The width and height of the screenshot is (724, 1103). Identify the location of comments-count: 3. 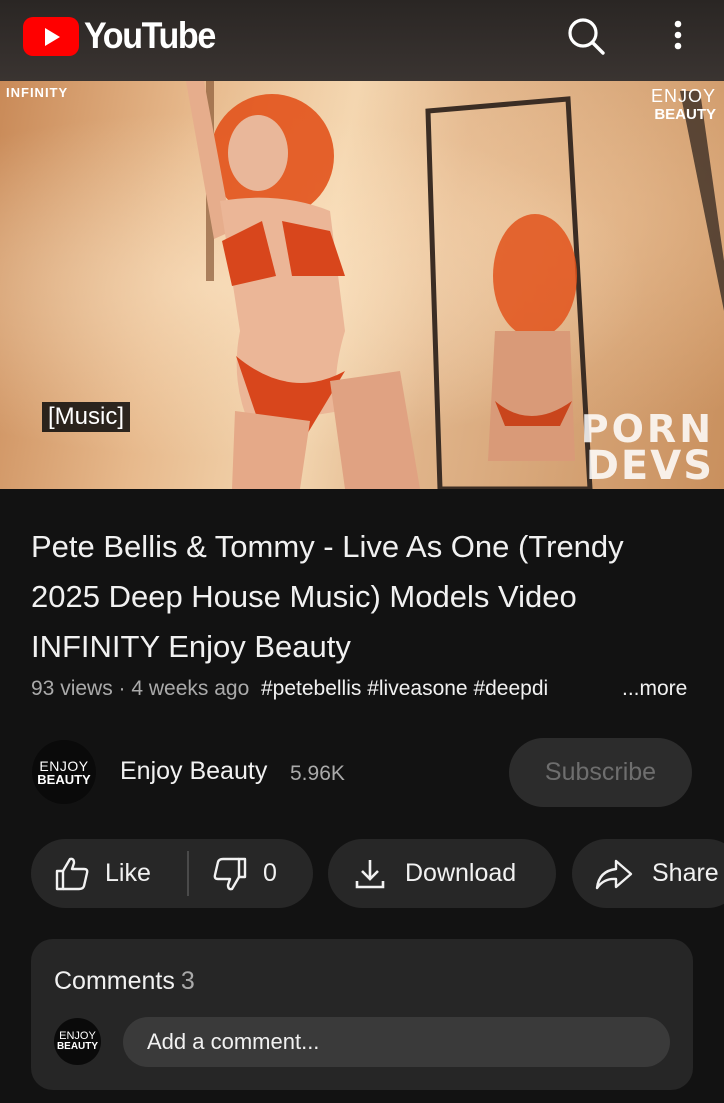
(187, 981).